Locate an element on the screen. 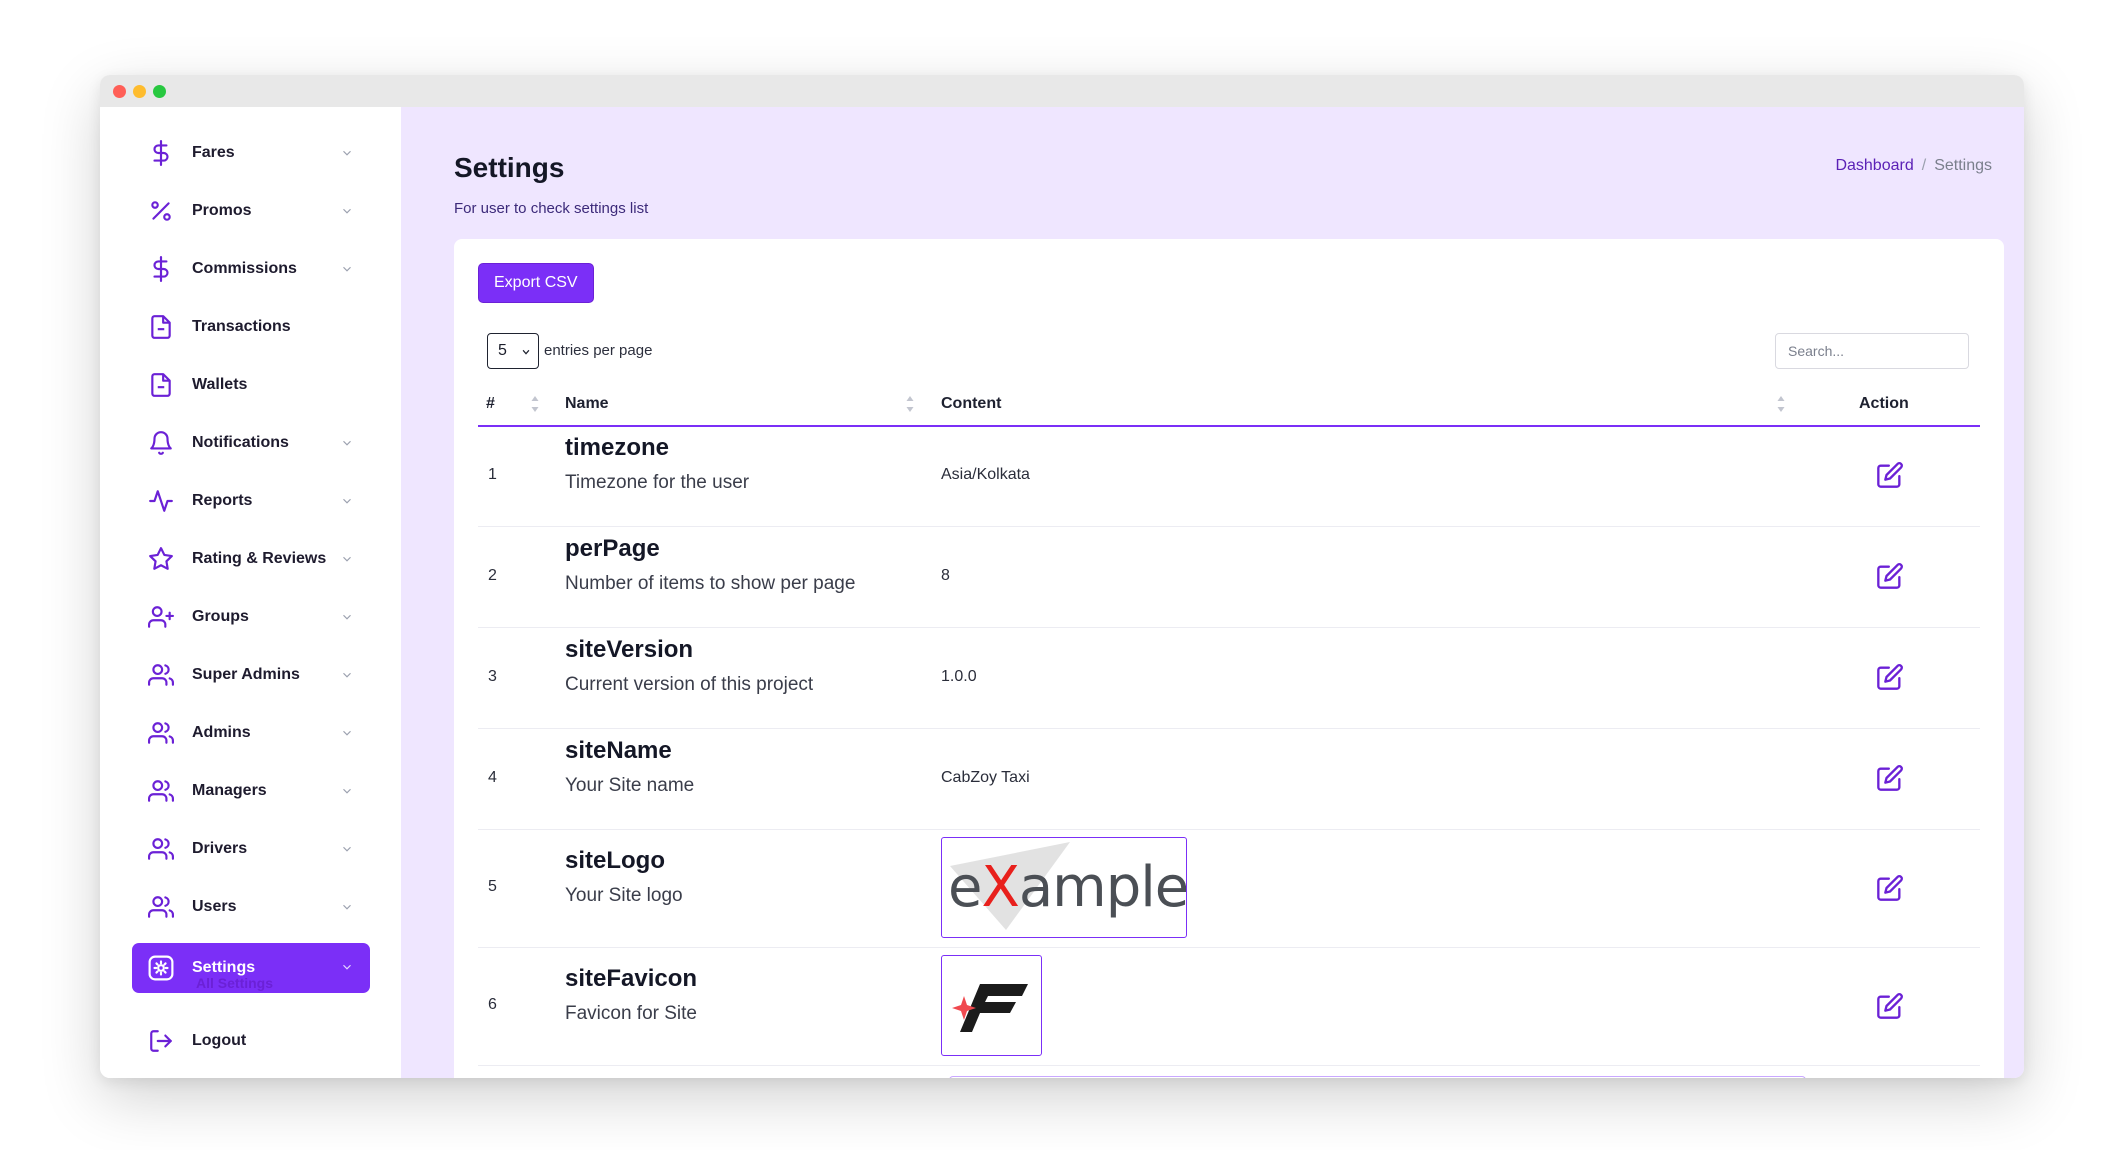 The height and width of the screenshot is (1150, 2120). sidebar-item-transactions: Transactions is located at coordinates (251, 327).